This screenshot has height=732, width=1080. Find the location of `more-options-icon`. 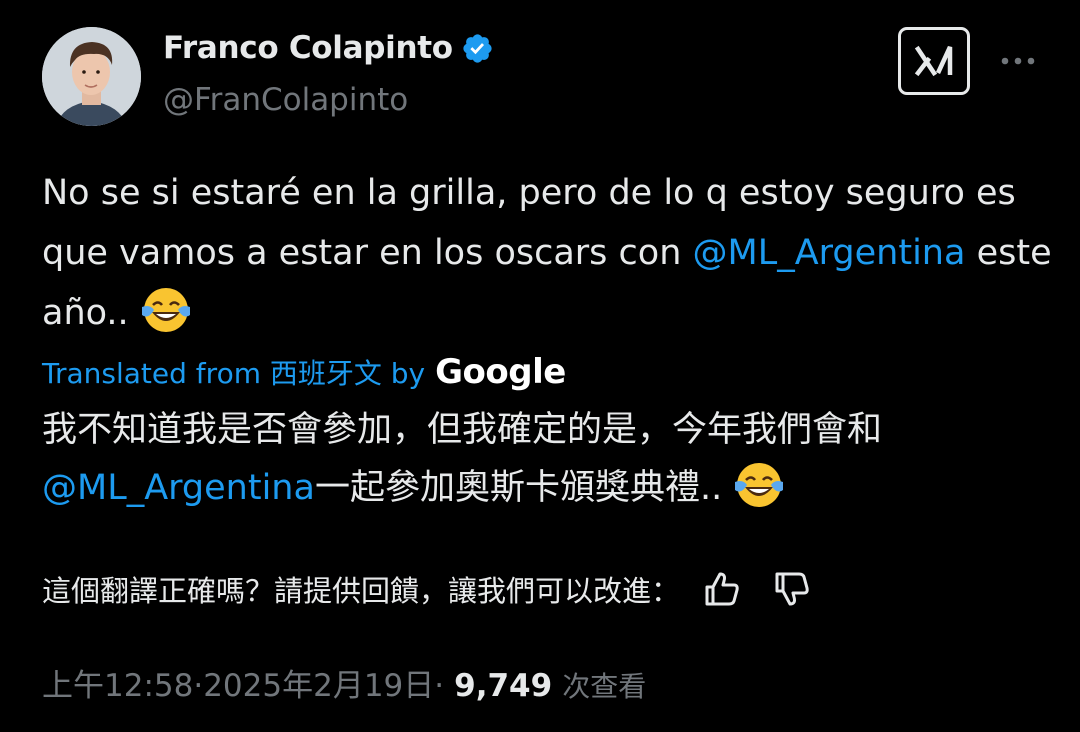

more-options-icon is located at coordinates (1018, 61).